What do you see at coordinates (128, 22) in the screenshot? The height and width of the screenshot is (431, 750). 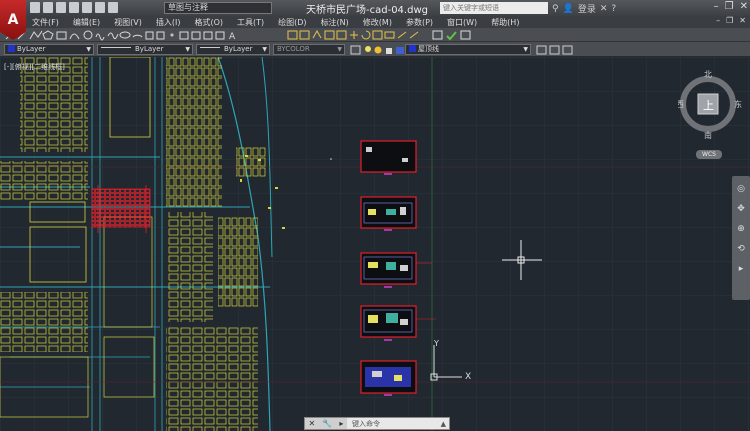 I see `menu-view: 视图(V)` at bounding box center [128, 22].